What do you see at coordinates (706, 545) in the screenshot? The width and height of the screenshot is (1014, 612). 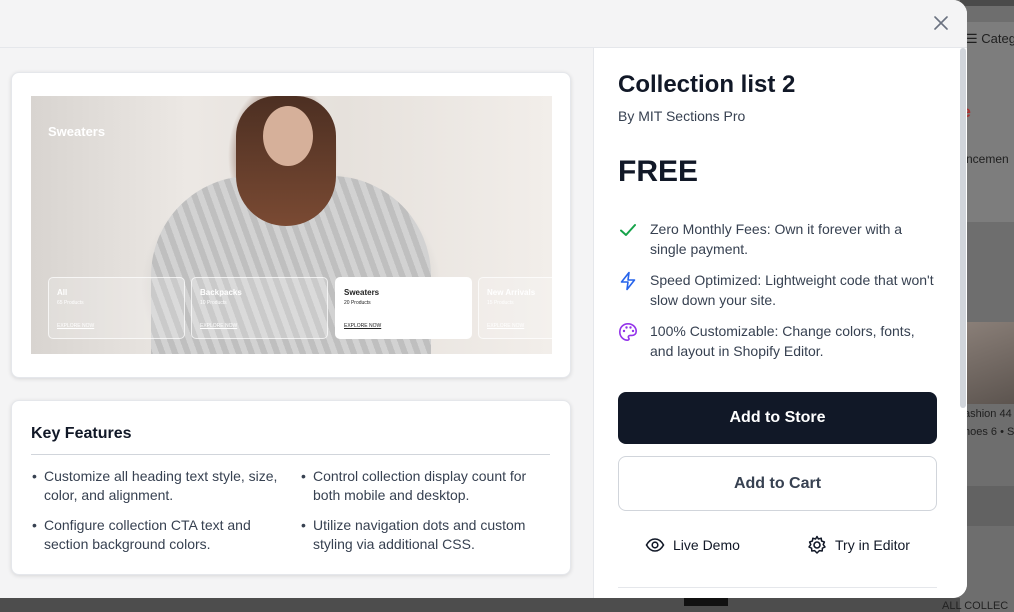 I see `live-demo-label: Live Demo` at bounding box center [706, 545].